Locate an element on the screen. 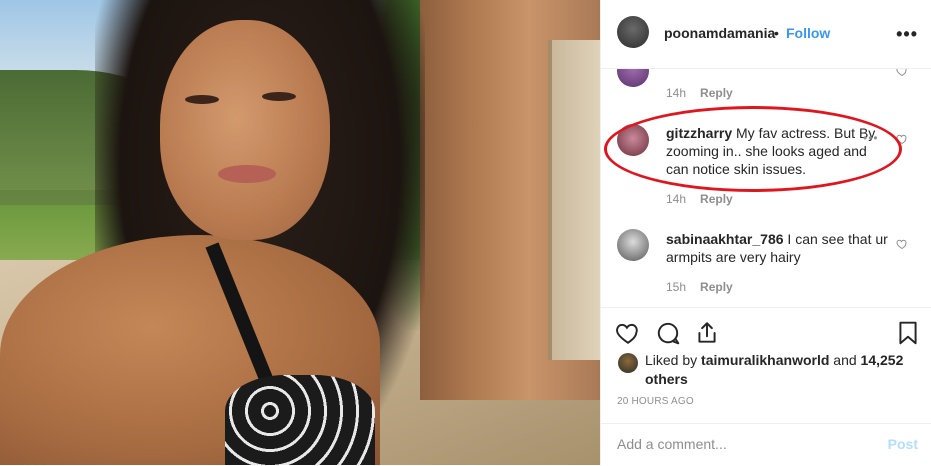  post-header: poonamdamania • Follow ••• is located at coordinates (766, 34).